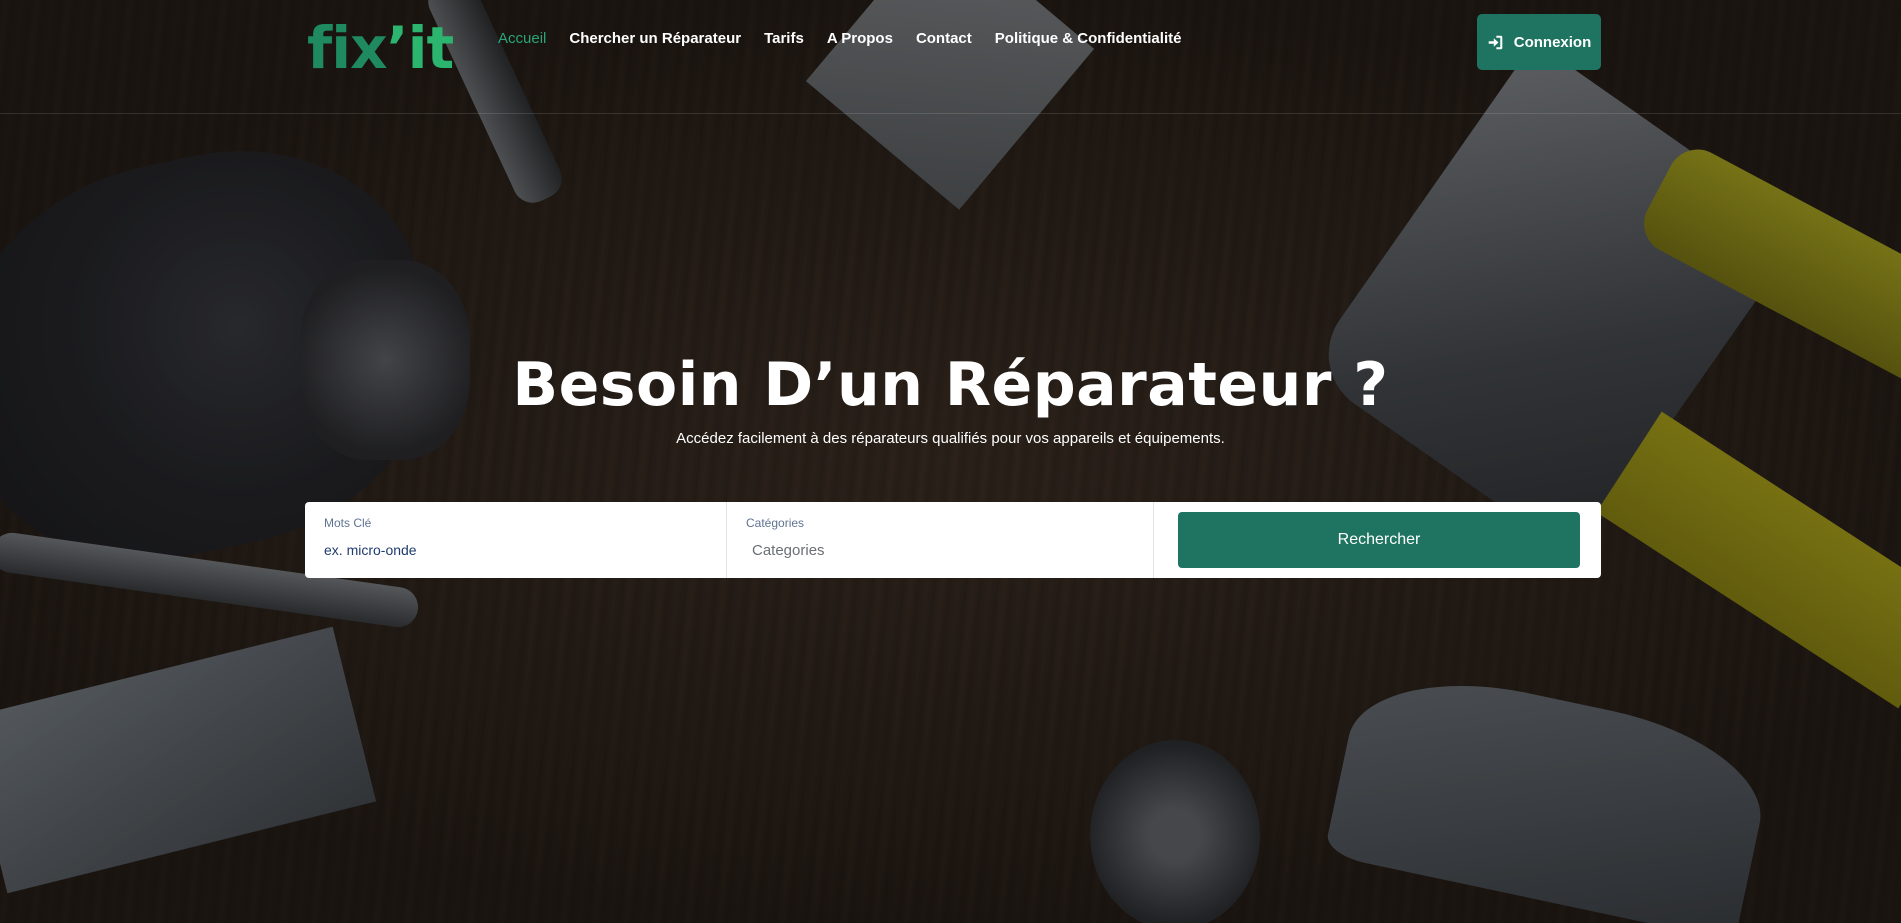 Image resolution: width=1901 pixels, height=923 pixels. Describe the element at coordinates (1552, 42) in the screenshot. I see `login-label: Connexion` at that location.